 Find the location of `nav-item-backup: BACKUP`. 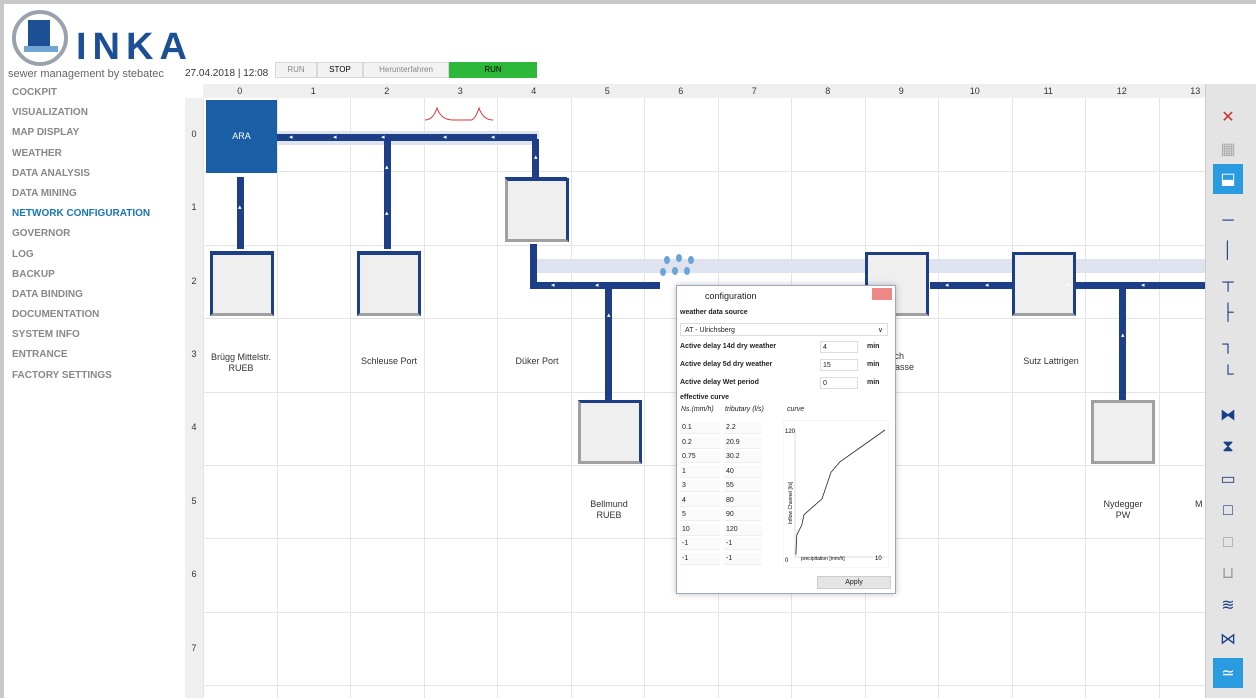

nav-item-backup: BACKUP is located at coordinates (81, 278).